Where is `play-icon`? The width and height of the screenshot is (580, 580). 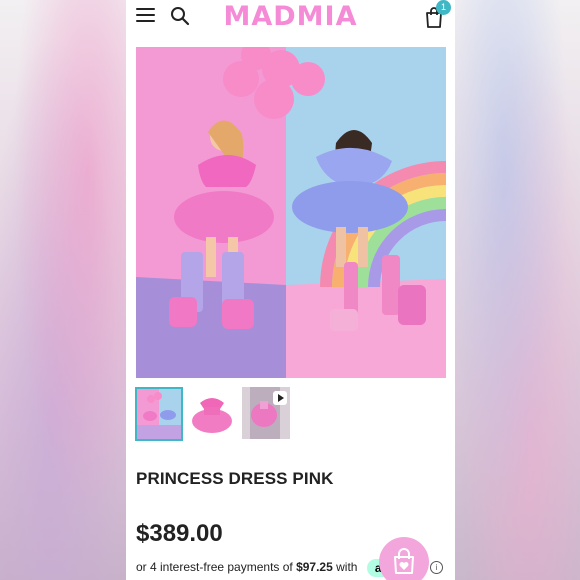
play-icon is located at coordinates (280, 398).